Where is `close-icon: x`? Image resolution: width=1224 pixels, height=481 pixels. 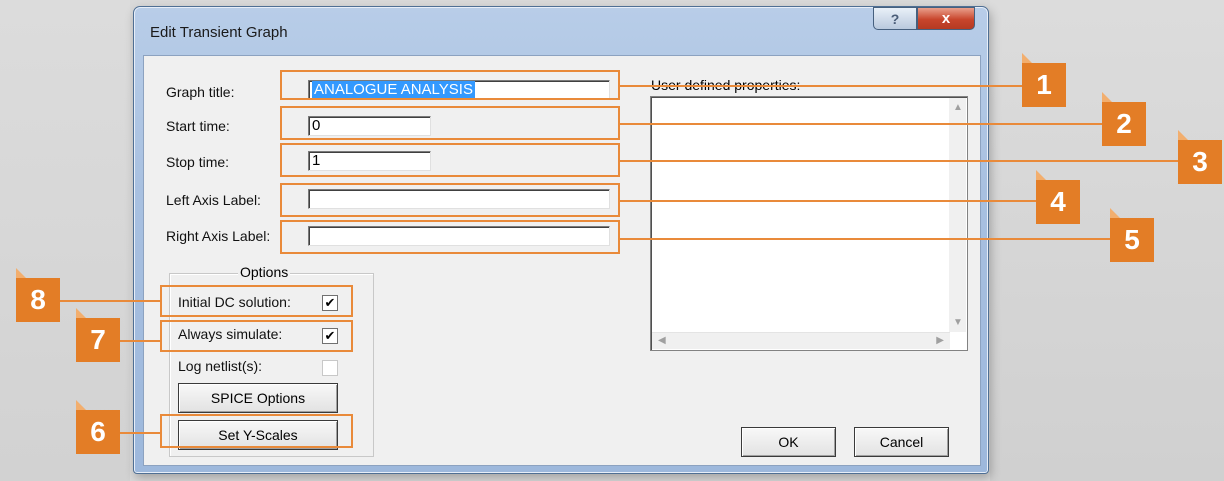 close-icon: x is located at coordinates (946, 18).